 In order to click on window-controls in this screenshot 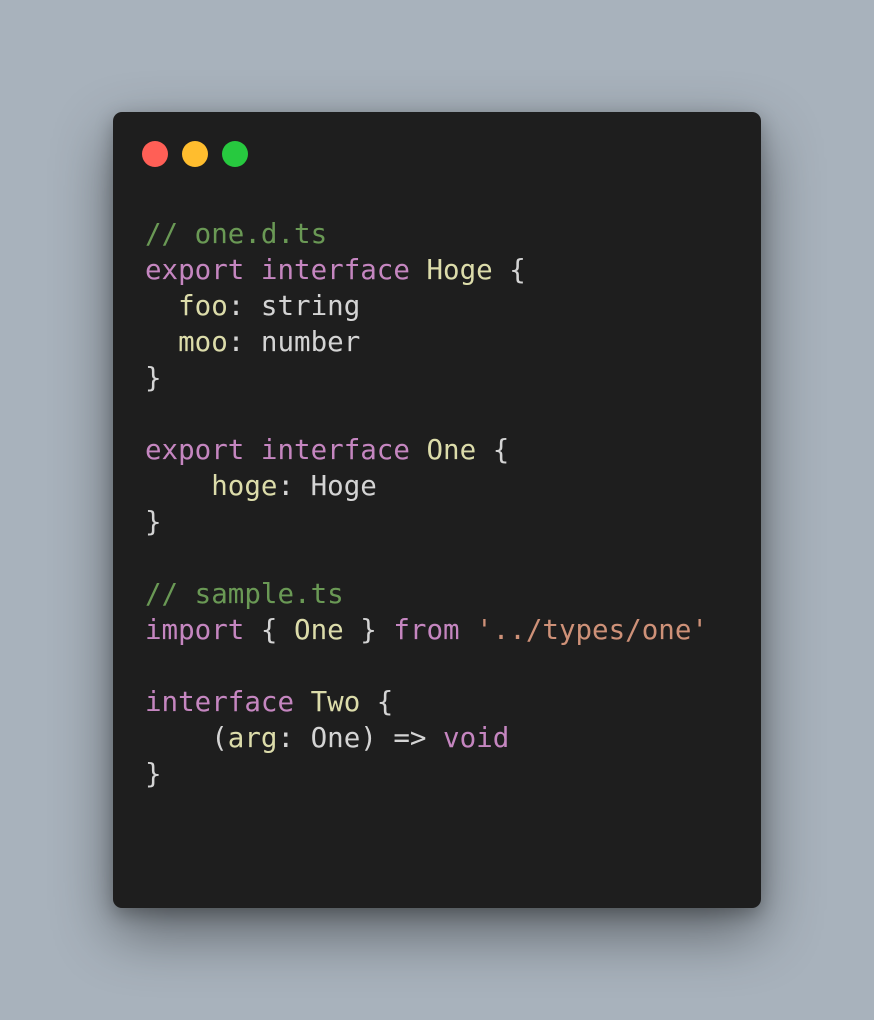, I will do `click(195, 154)`.